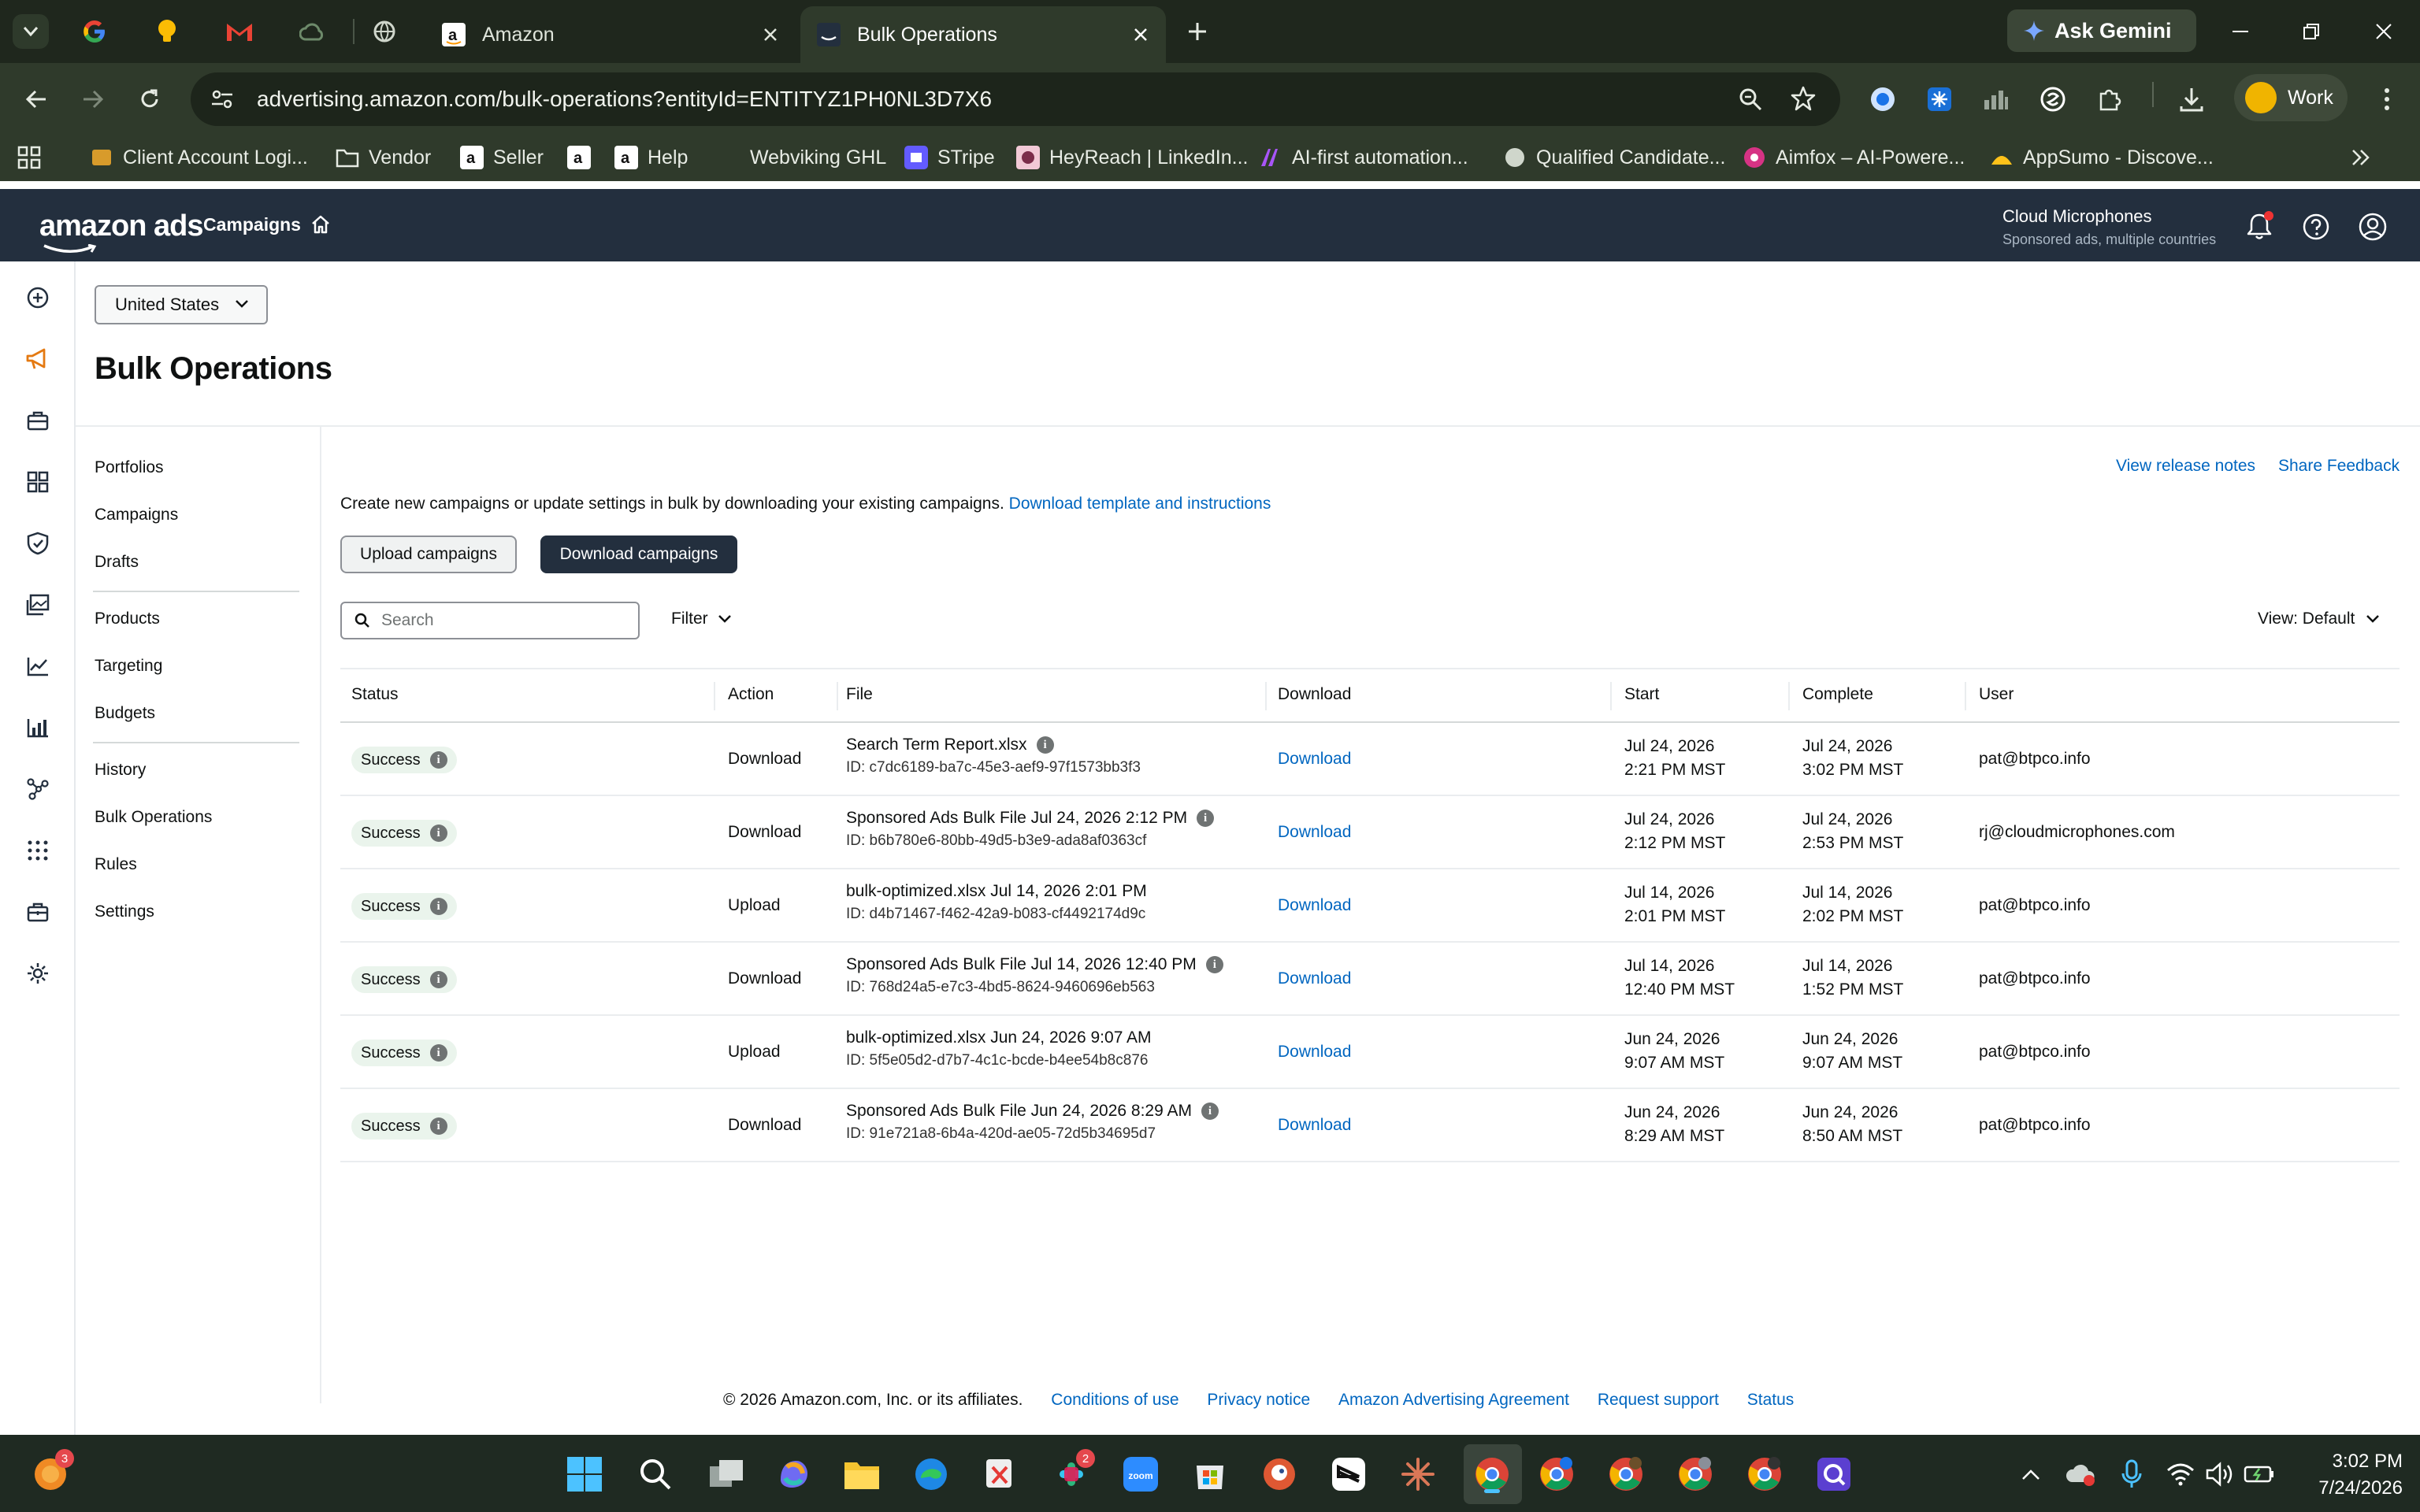  I want to click on chrome-work-icon, so click(1492, 1474).